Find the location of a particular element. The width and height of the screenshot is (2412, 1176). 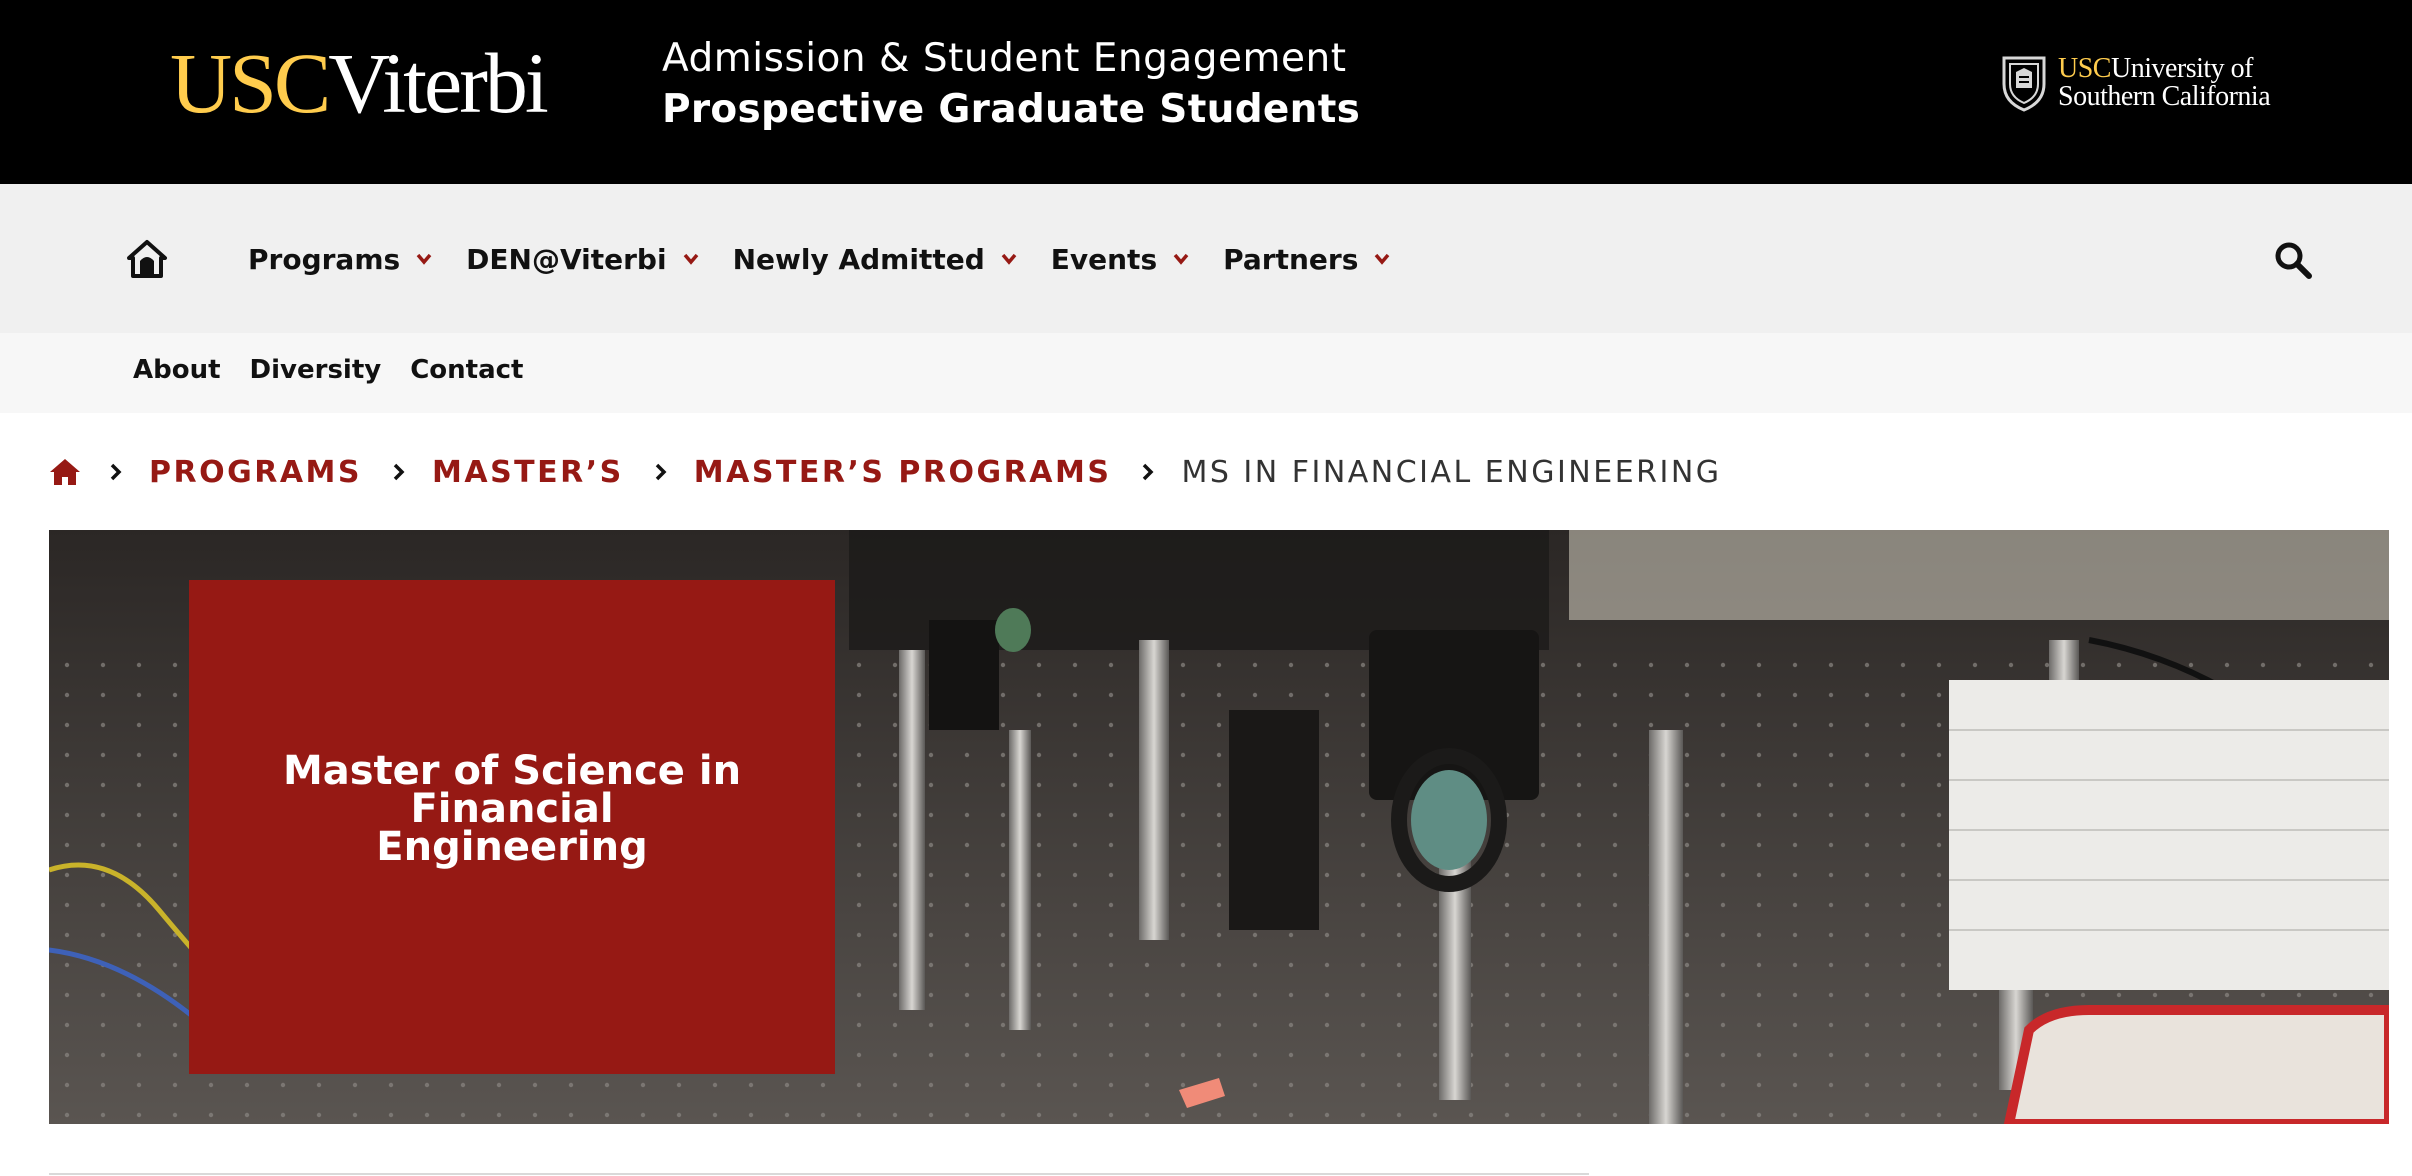

nav-item-programs: Programs is located at coordinates (340, 259).